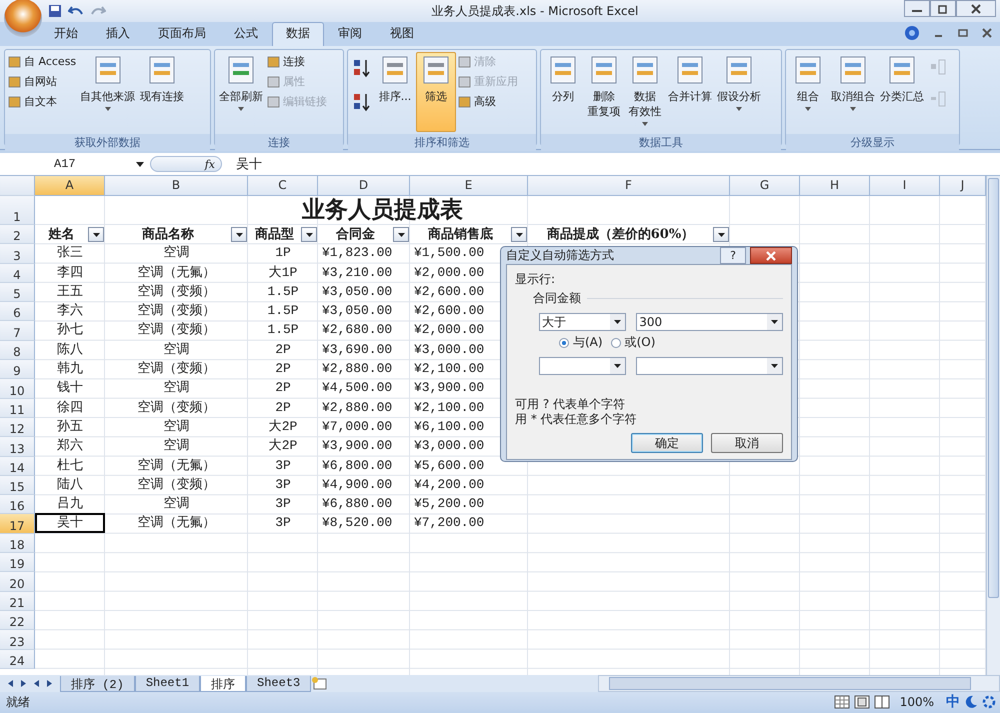 This screenshot has height=713, width=1000. What do you see at coordinates (633, 342) in the screenshot?
I see `logic-radio: 或(O)` at bounding box center [633, 342].